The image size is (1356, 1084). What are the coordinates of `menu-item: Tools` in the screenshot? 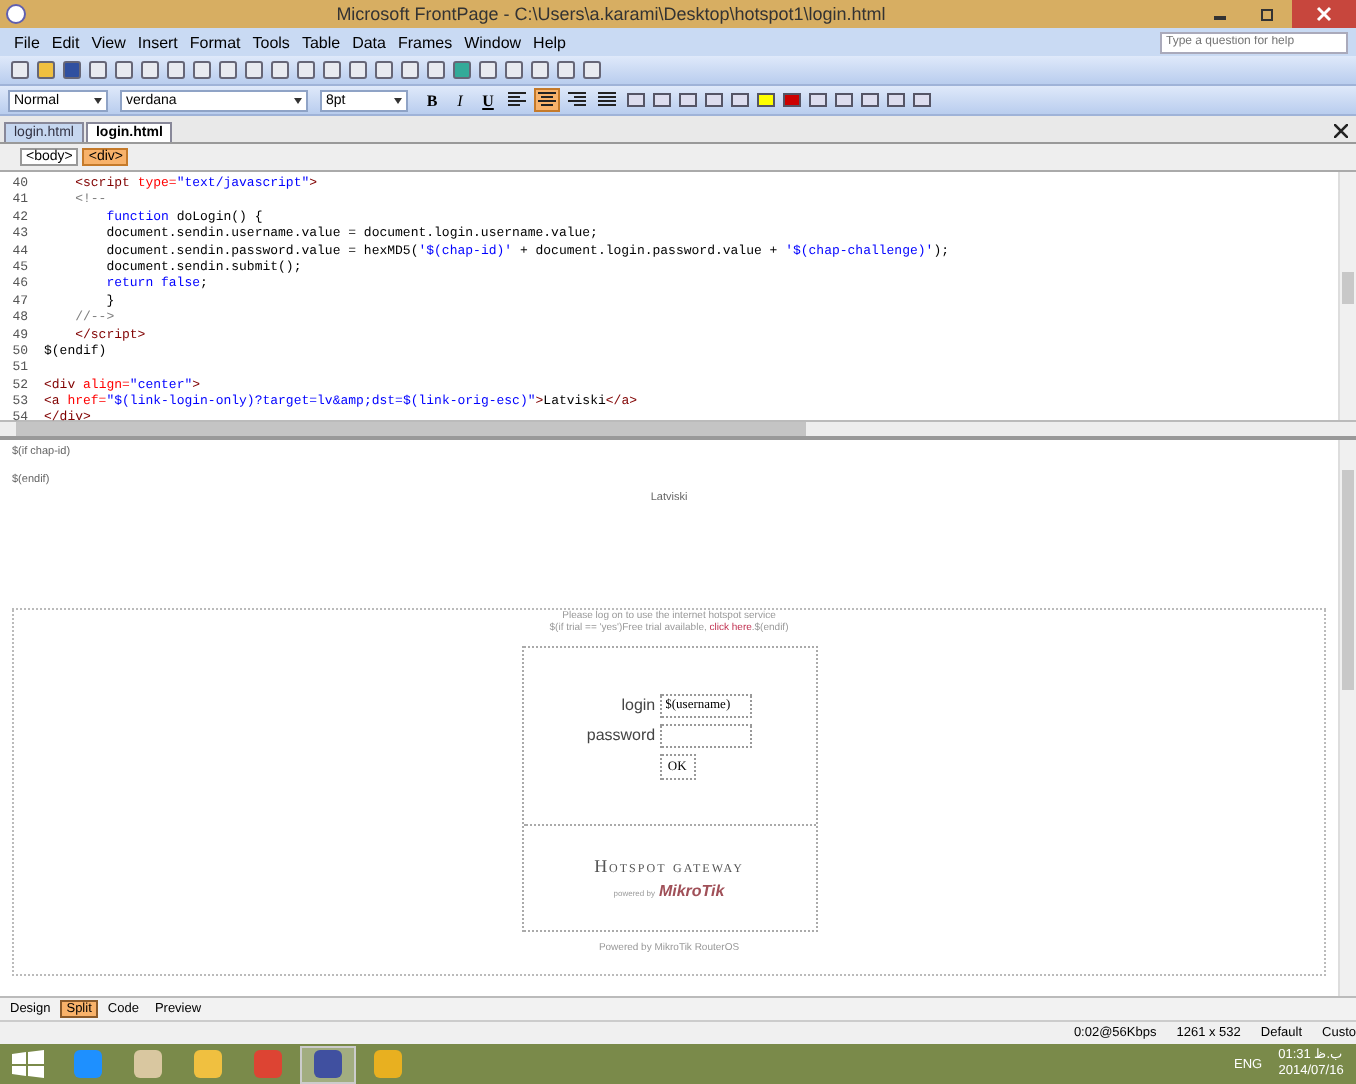 It's located at (271, 42).